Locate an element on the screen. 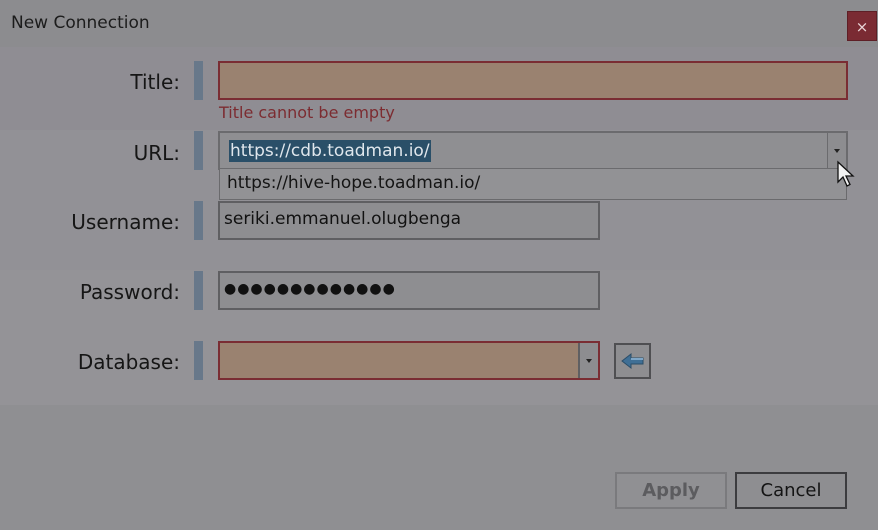  url-label: URL: is located at coordinates (156, 153).